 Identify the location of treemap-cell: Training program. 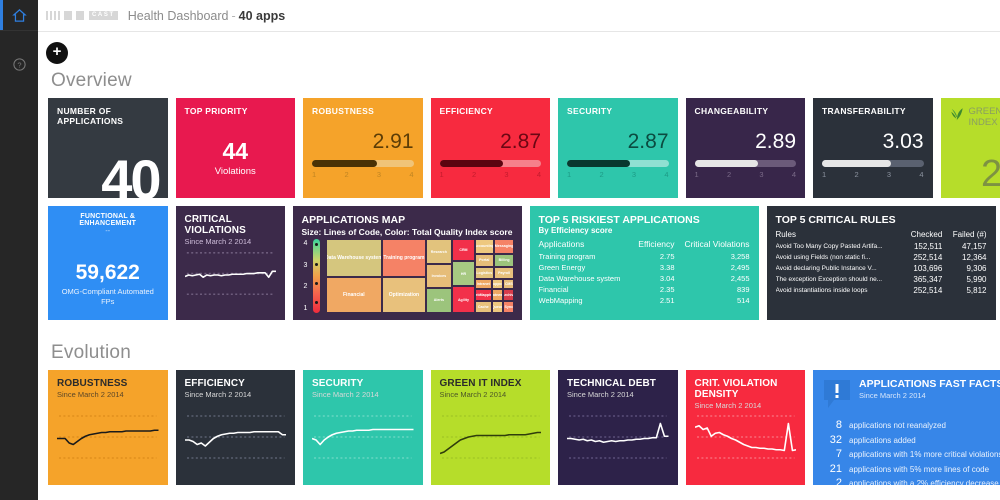
(404, 258).